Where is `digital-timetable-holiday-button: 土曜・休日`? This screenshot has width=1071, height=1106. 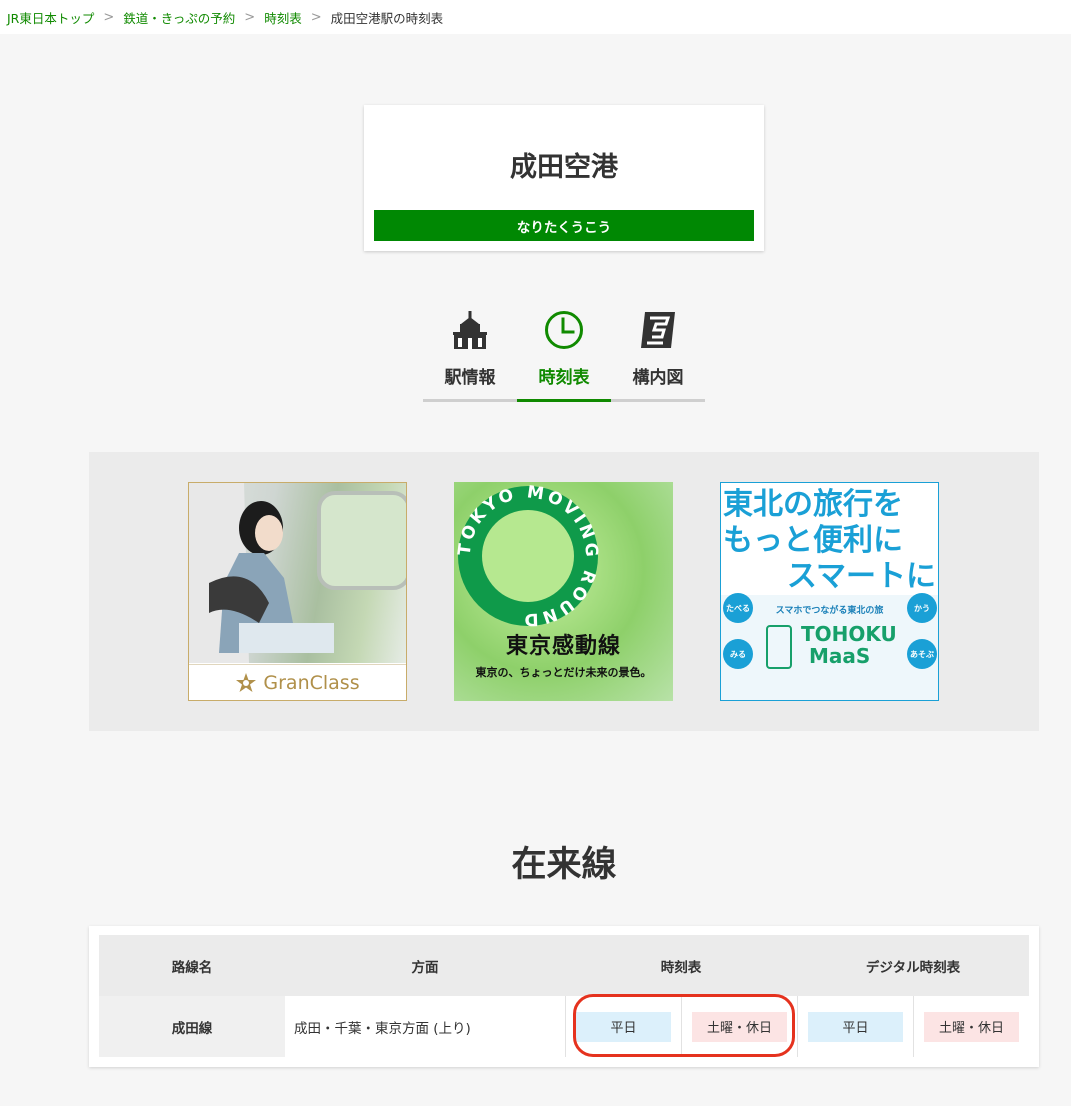 digital-timetable-holiday-button: 土曜・休日 is located at coordinates (971, 1026).